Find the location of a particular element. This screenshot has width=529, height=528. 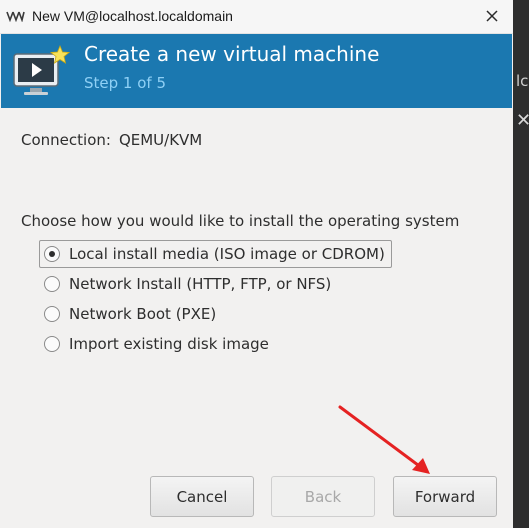

virt-manager-app-icon is located at coordinates (15, 16).